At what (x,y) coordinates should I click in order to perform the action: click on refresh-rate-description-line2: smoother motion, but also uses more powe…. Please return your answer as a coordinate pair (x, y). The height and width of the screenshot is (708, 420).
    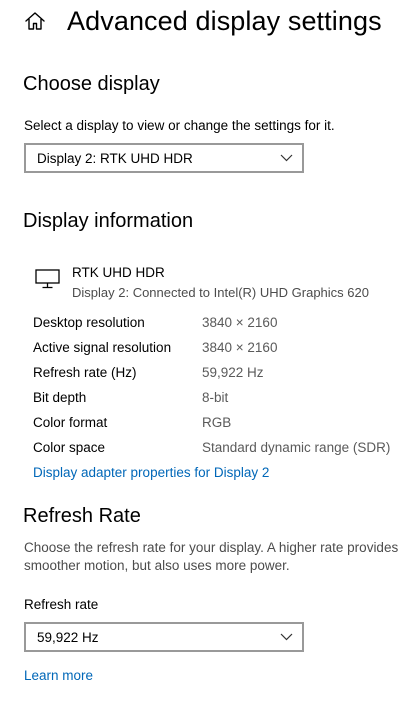
    Looking at the image, I should click on (157, 565).